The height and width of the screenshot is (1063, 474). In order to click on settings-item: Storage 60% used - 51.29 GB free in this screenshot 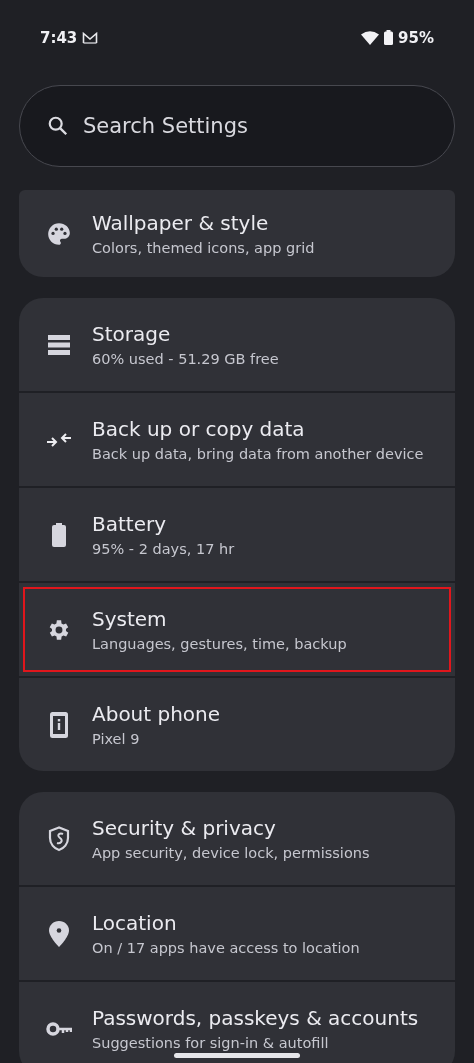, I will do `click(237, 344)`.